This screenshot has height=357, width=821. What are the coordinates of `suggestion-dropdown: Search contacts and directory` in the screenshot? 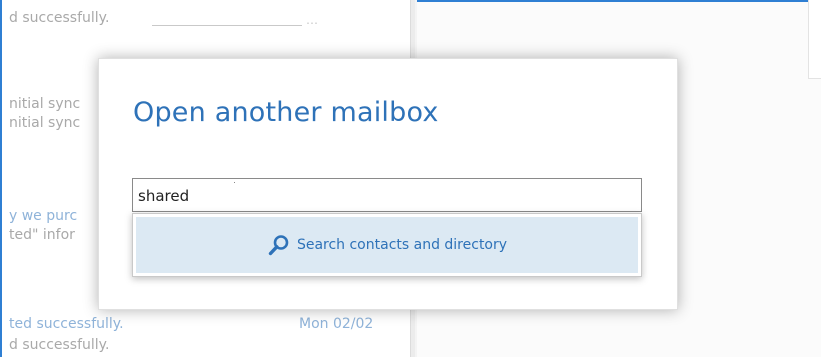 It's located at (387, 245).